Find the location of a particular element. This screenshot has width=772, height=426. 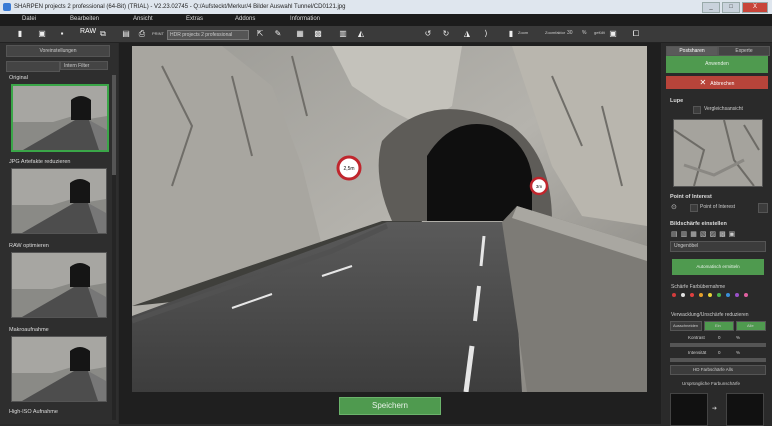

hd-button: HD Farbschärfe Alls is located at coordinates (718, 370).